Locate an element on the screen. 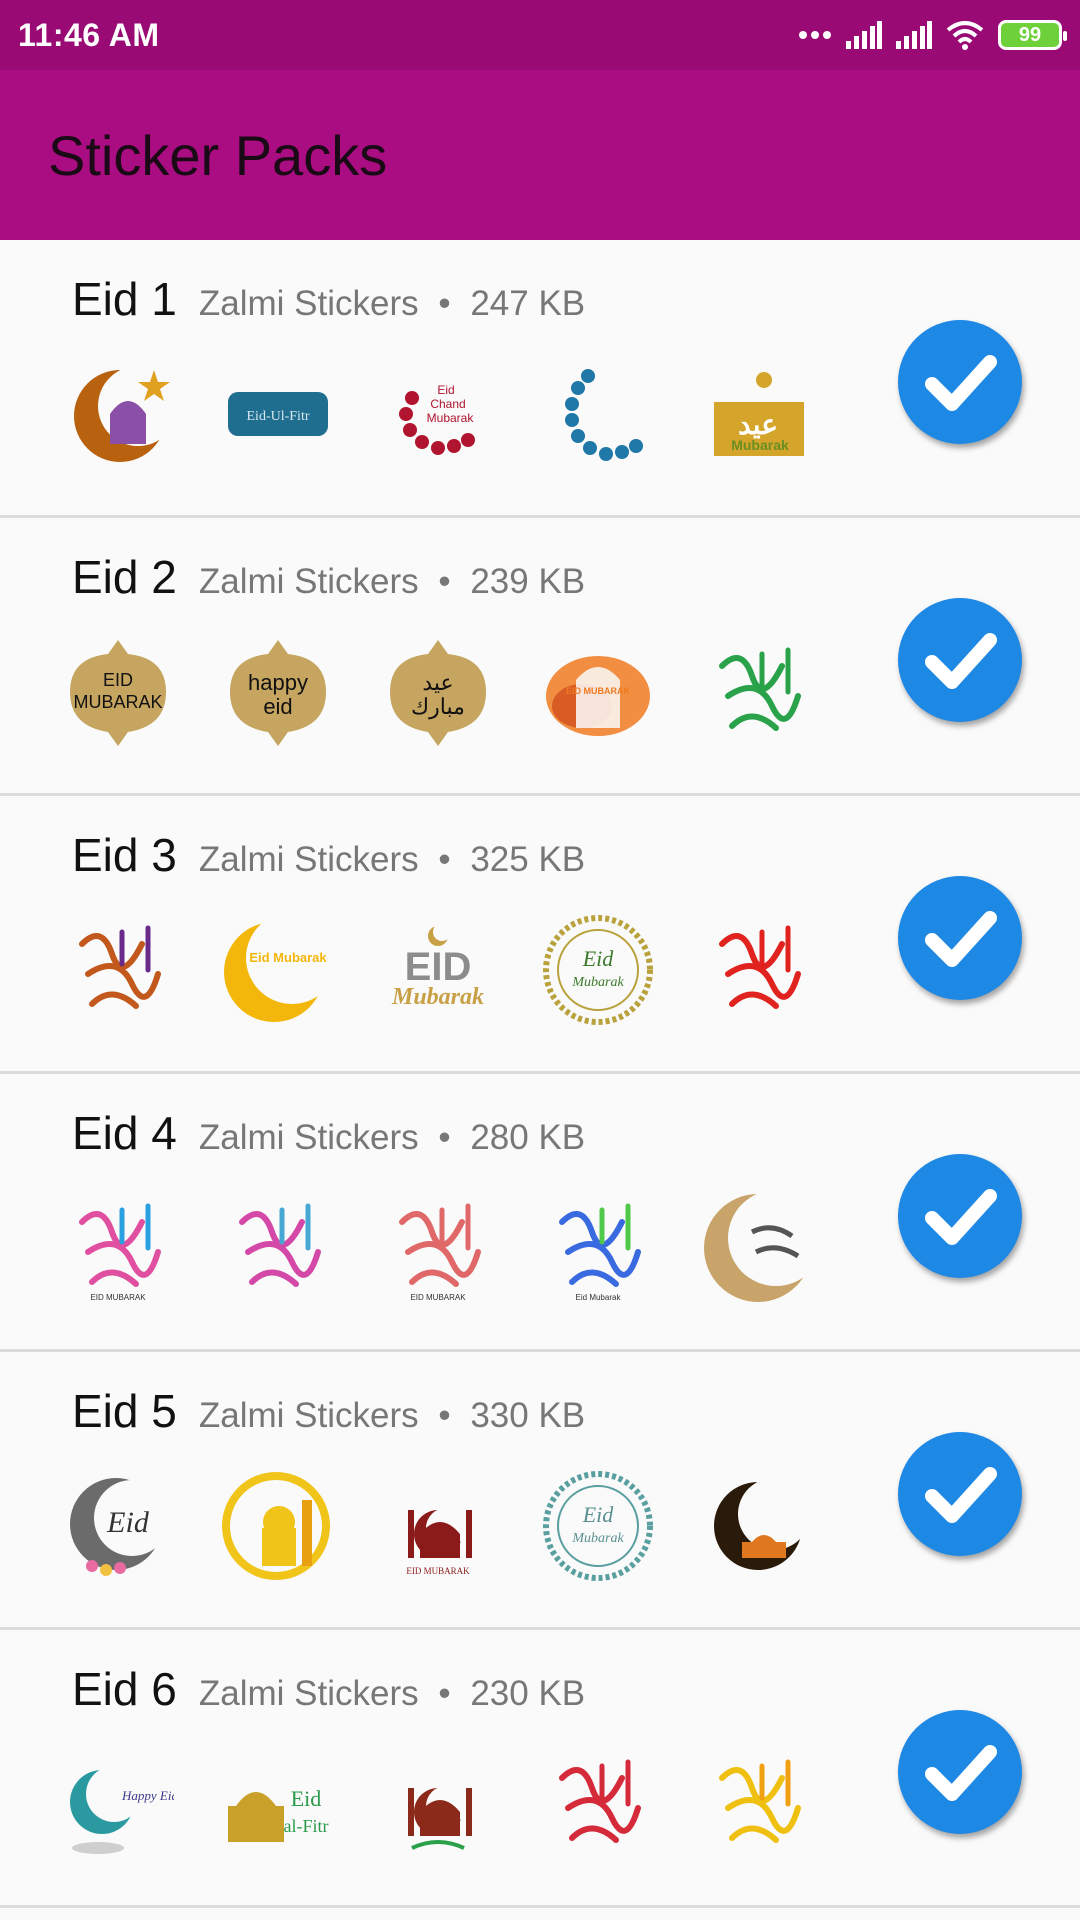 This screenshot has height=1920, width=1080. sticker-thumbnail: EID Mubarak is located at coordinates (438, 970).